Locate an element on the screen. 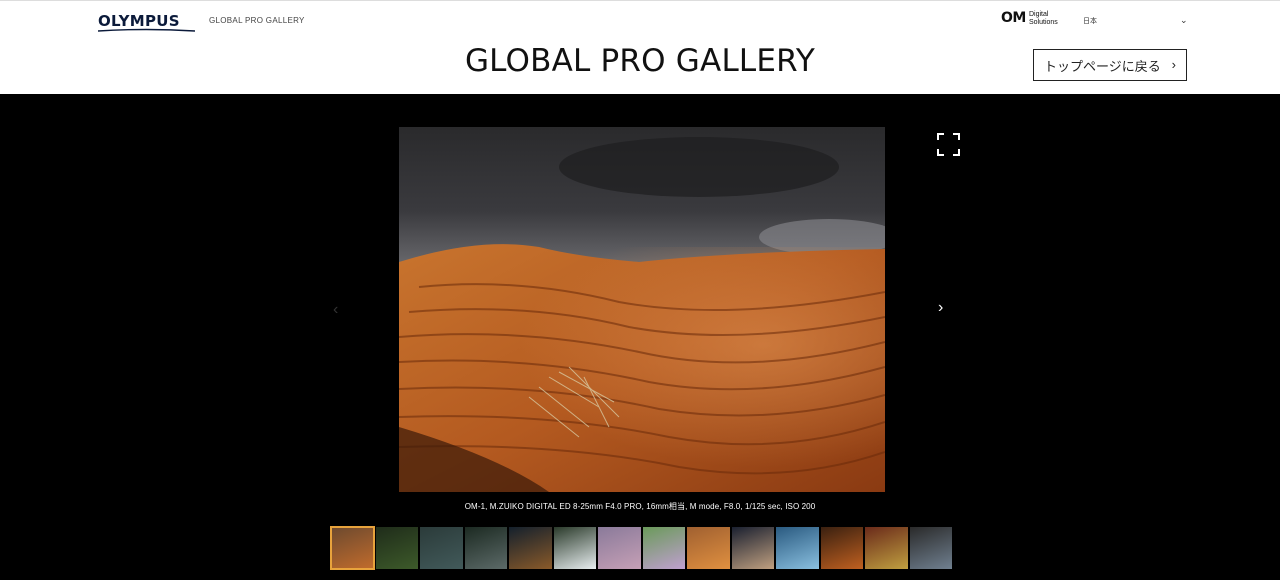 Image resolution: width=1280 pixels, height=580 pixels. om-digital-logo: OM is located at coordinates (1013, 18).